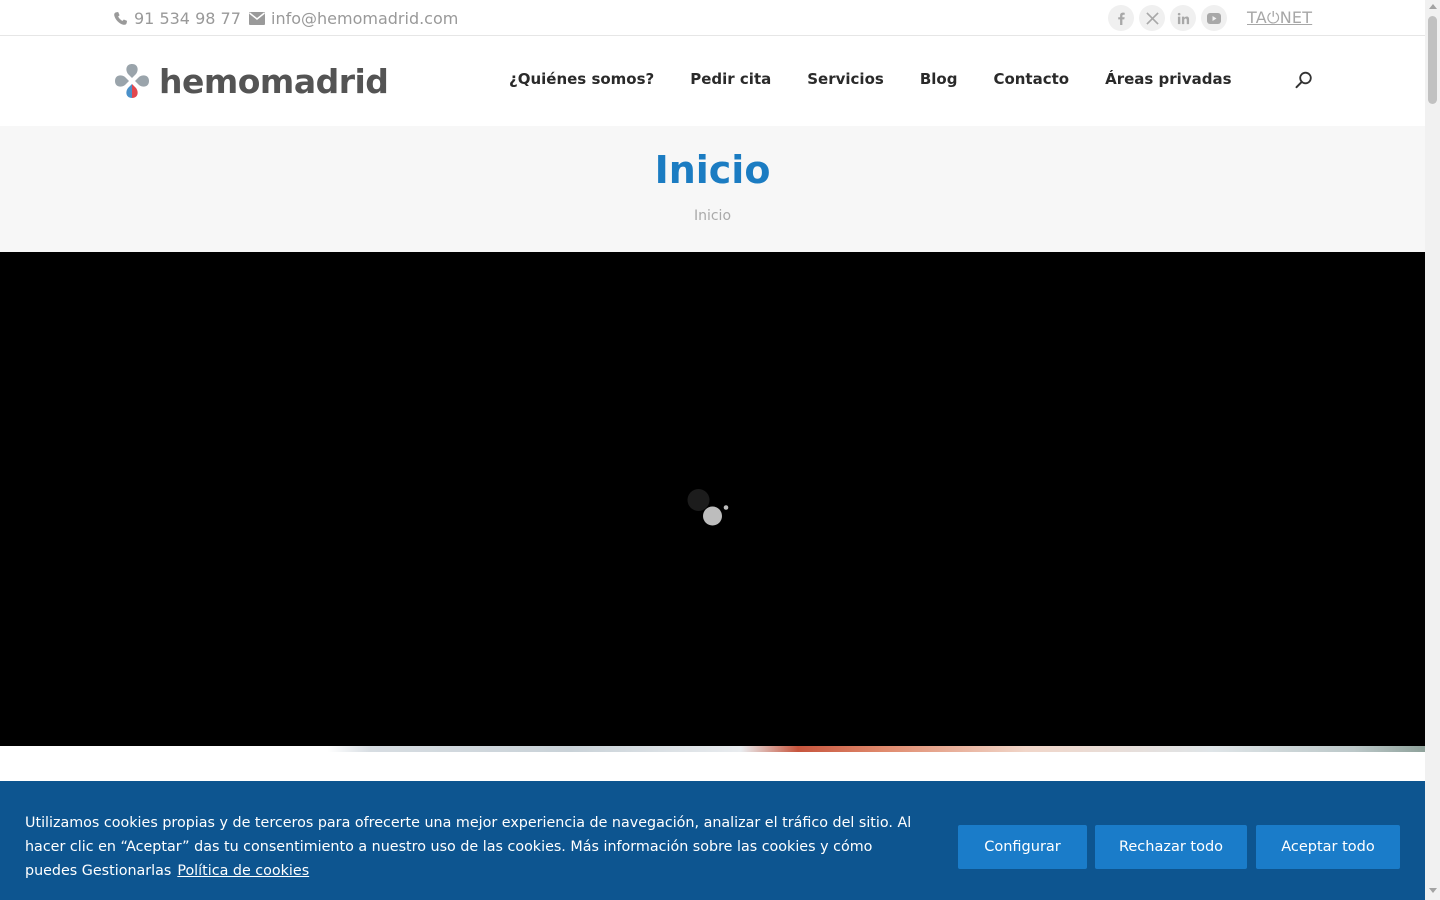 The height and width of the screenshot is (900, 1440). What do you see at coordinates (939, 79) in the screenshot?
I see `nav-item-blog: Blog` at bounding box center [939, 79].